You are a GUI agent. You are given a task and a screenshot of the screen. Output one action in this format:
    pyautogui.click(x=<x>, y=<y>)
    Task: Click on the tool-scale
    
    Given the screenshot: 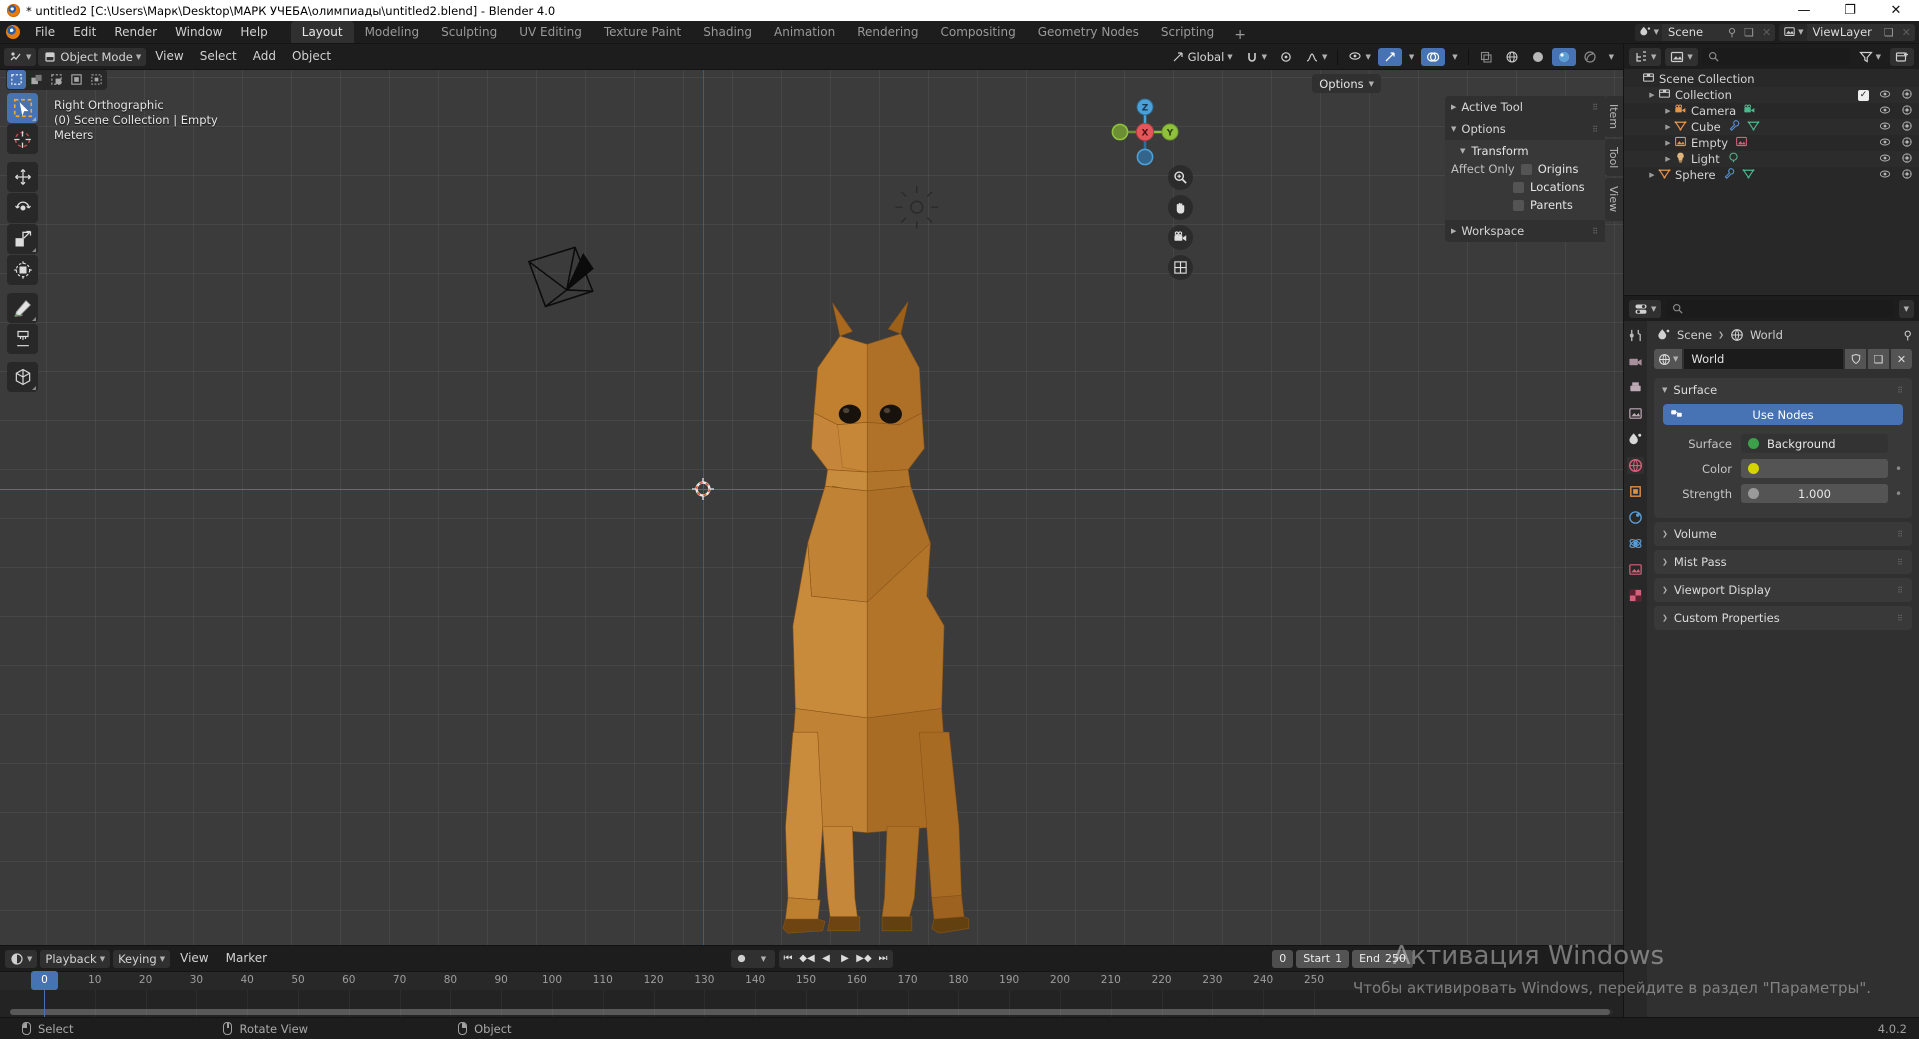 What is the action you would take?
    pyautogui.click(x=22, y=239)
    